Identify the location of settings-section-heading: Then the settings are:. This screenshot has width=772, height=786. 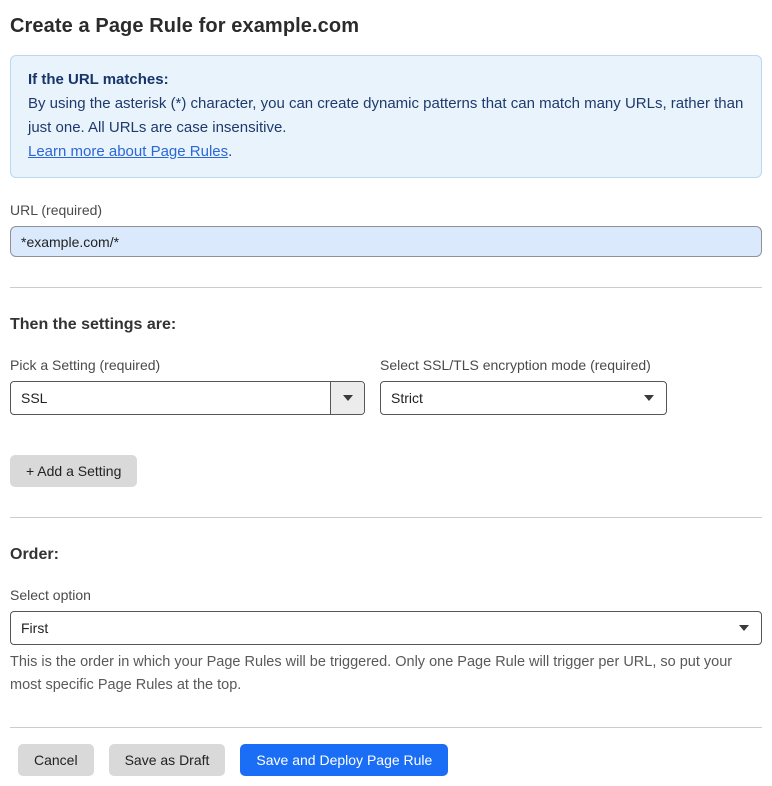
(93, 324).